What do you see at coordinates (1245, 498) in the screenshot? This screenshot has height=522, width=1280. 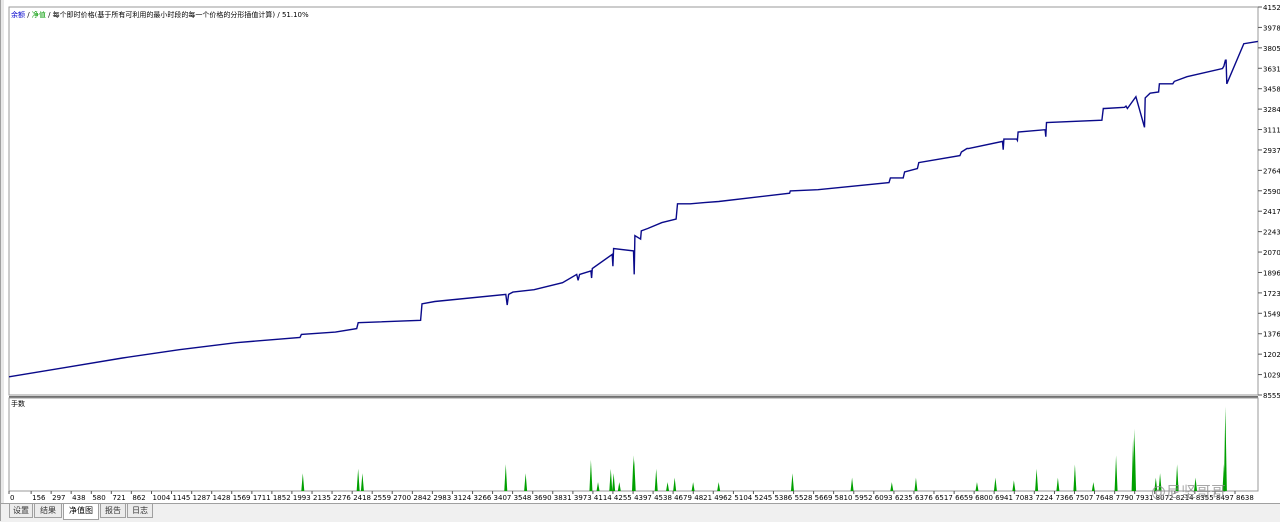 I see `x-tick-label: 8638` at bounding box center [1245, 498].